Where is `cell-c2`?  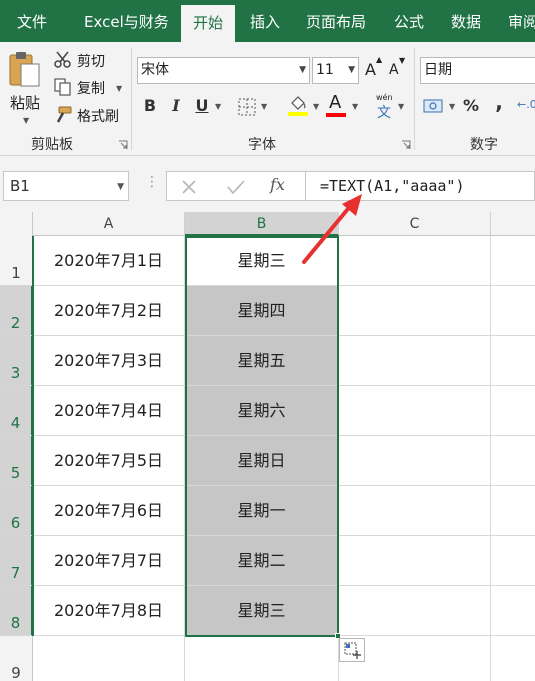
cell-c2 is located at coordinates (415, 311).